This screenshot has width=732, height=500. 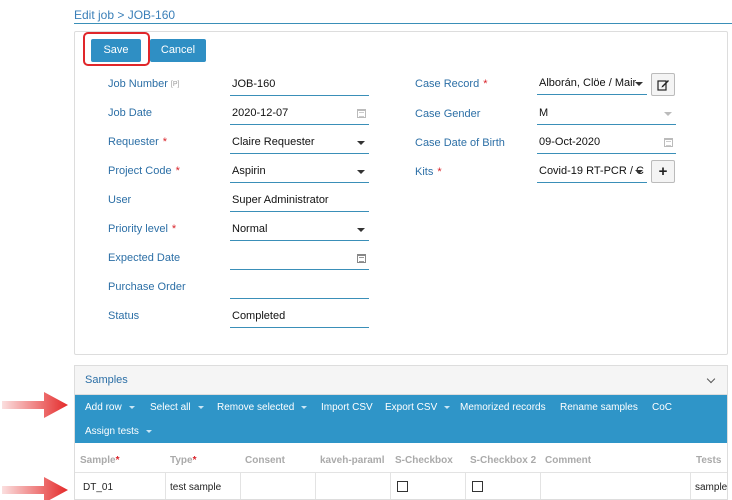 What do you see at coordinates (460, 143) in the screenshot?
I see `case-date-of-birth-label: Case Date of Birth` at bounding box center [460, 143].